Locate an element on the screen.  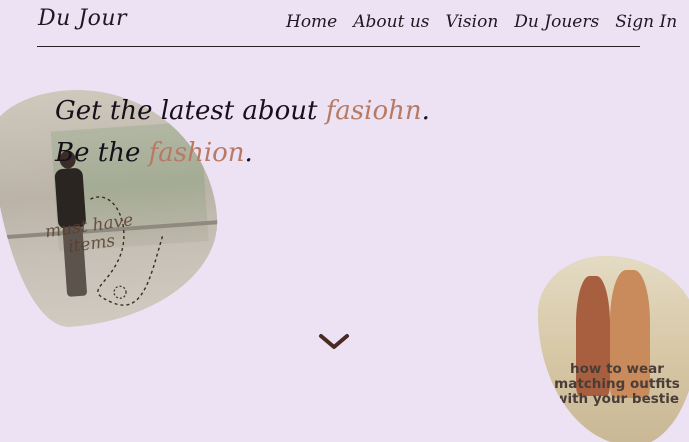
hero-line2-prefix: Be the is located at coordinates (102, 153).